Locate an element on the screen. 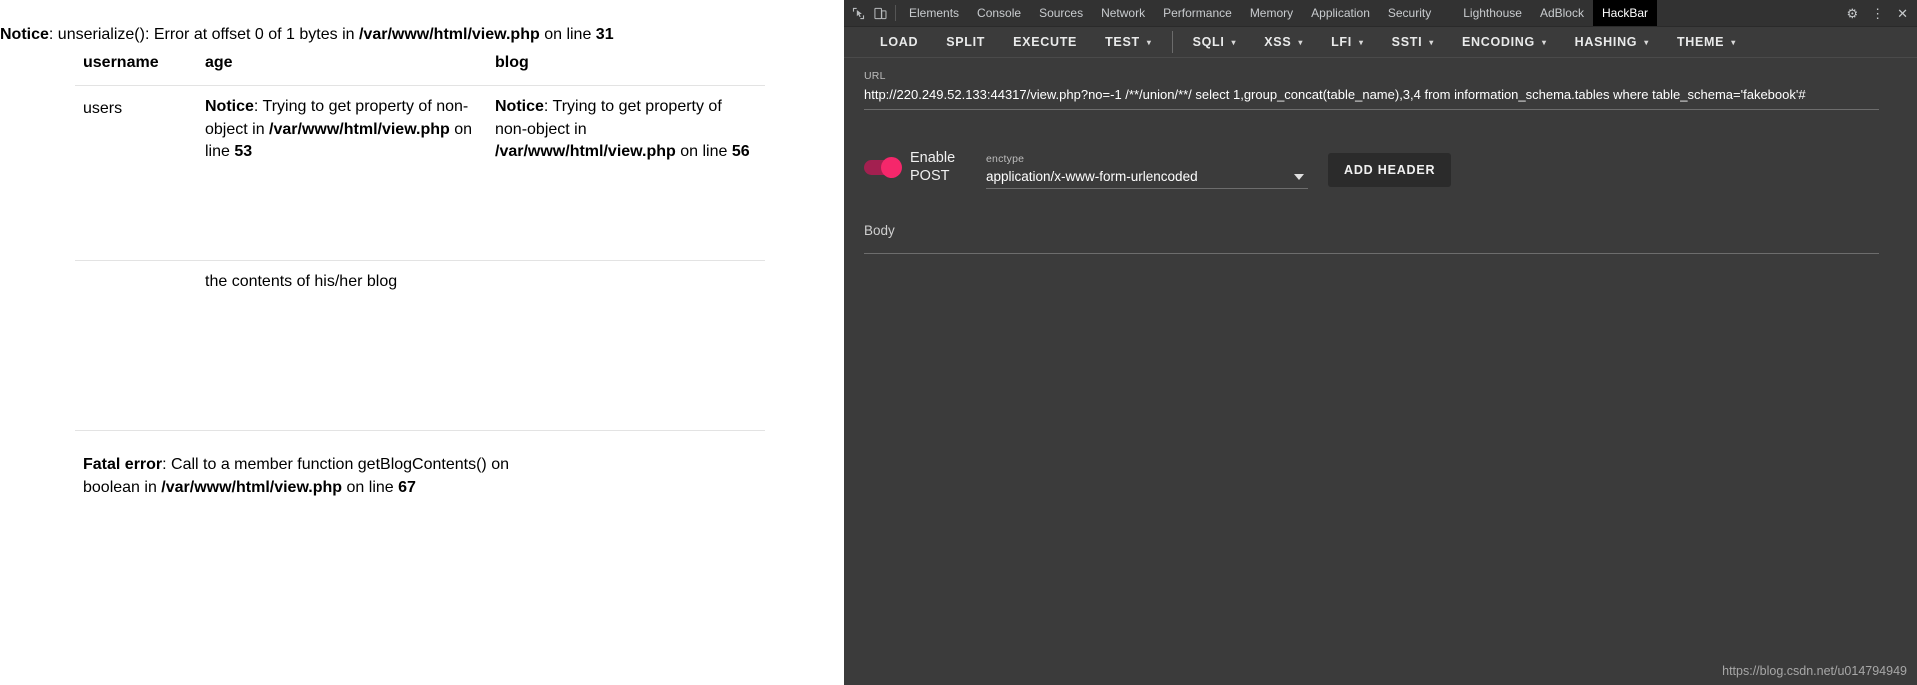 Image resolution: width=1917 pixels, height=685 pixels. fatal-file: /var/www/html/view.php is located at coordinates (252, 487).